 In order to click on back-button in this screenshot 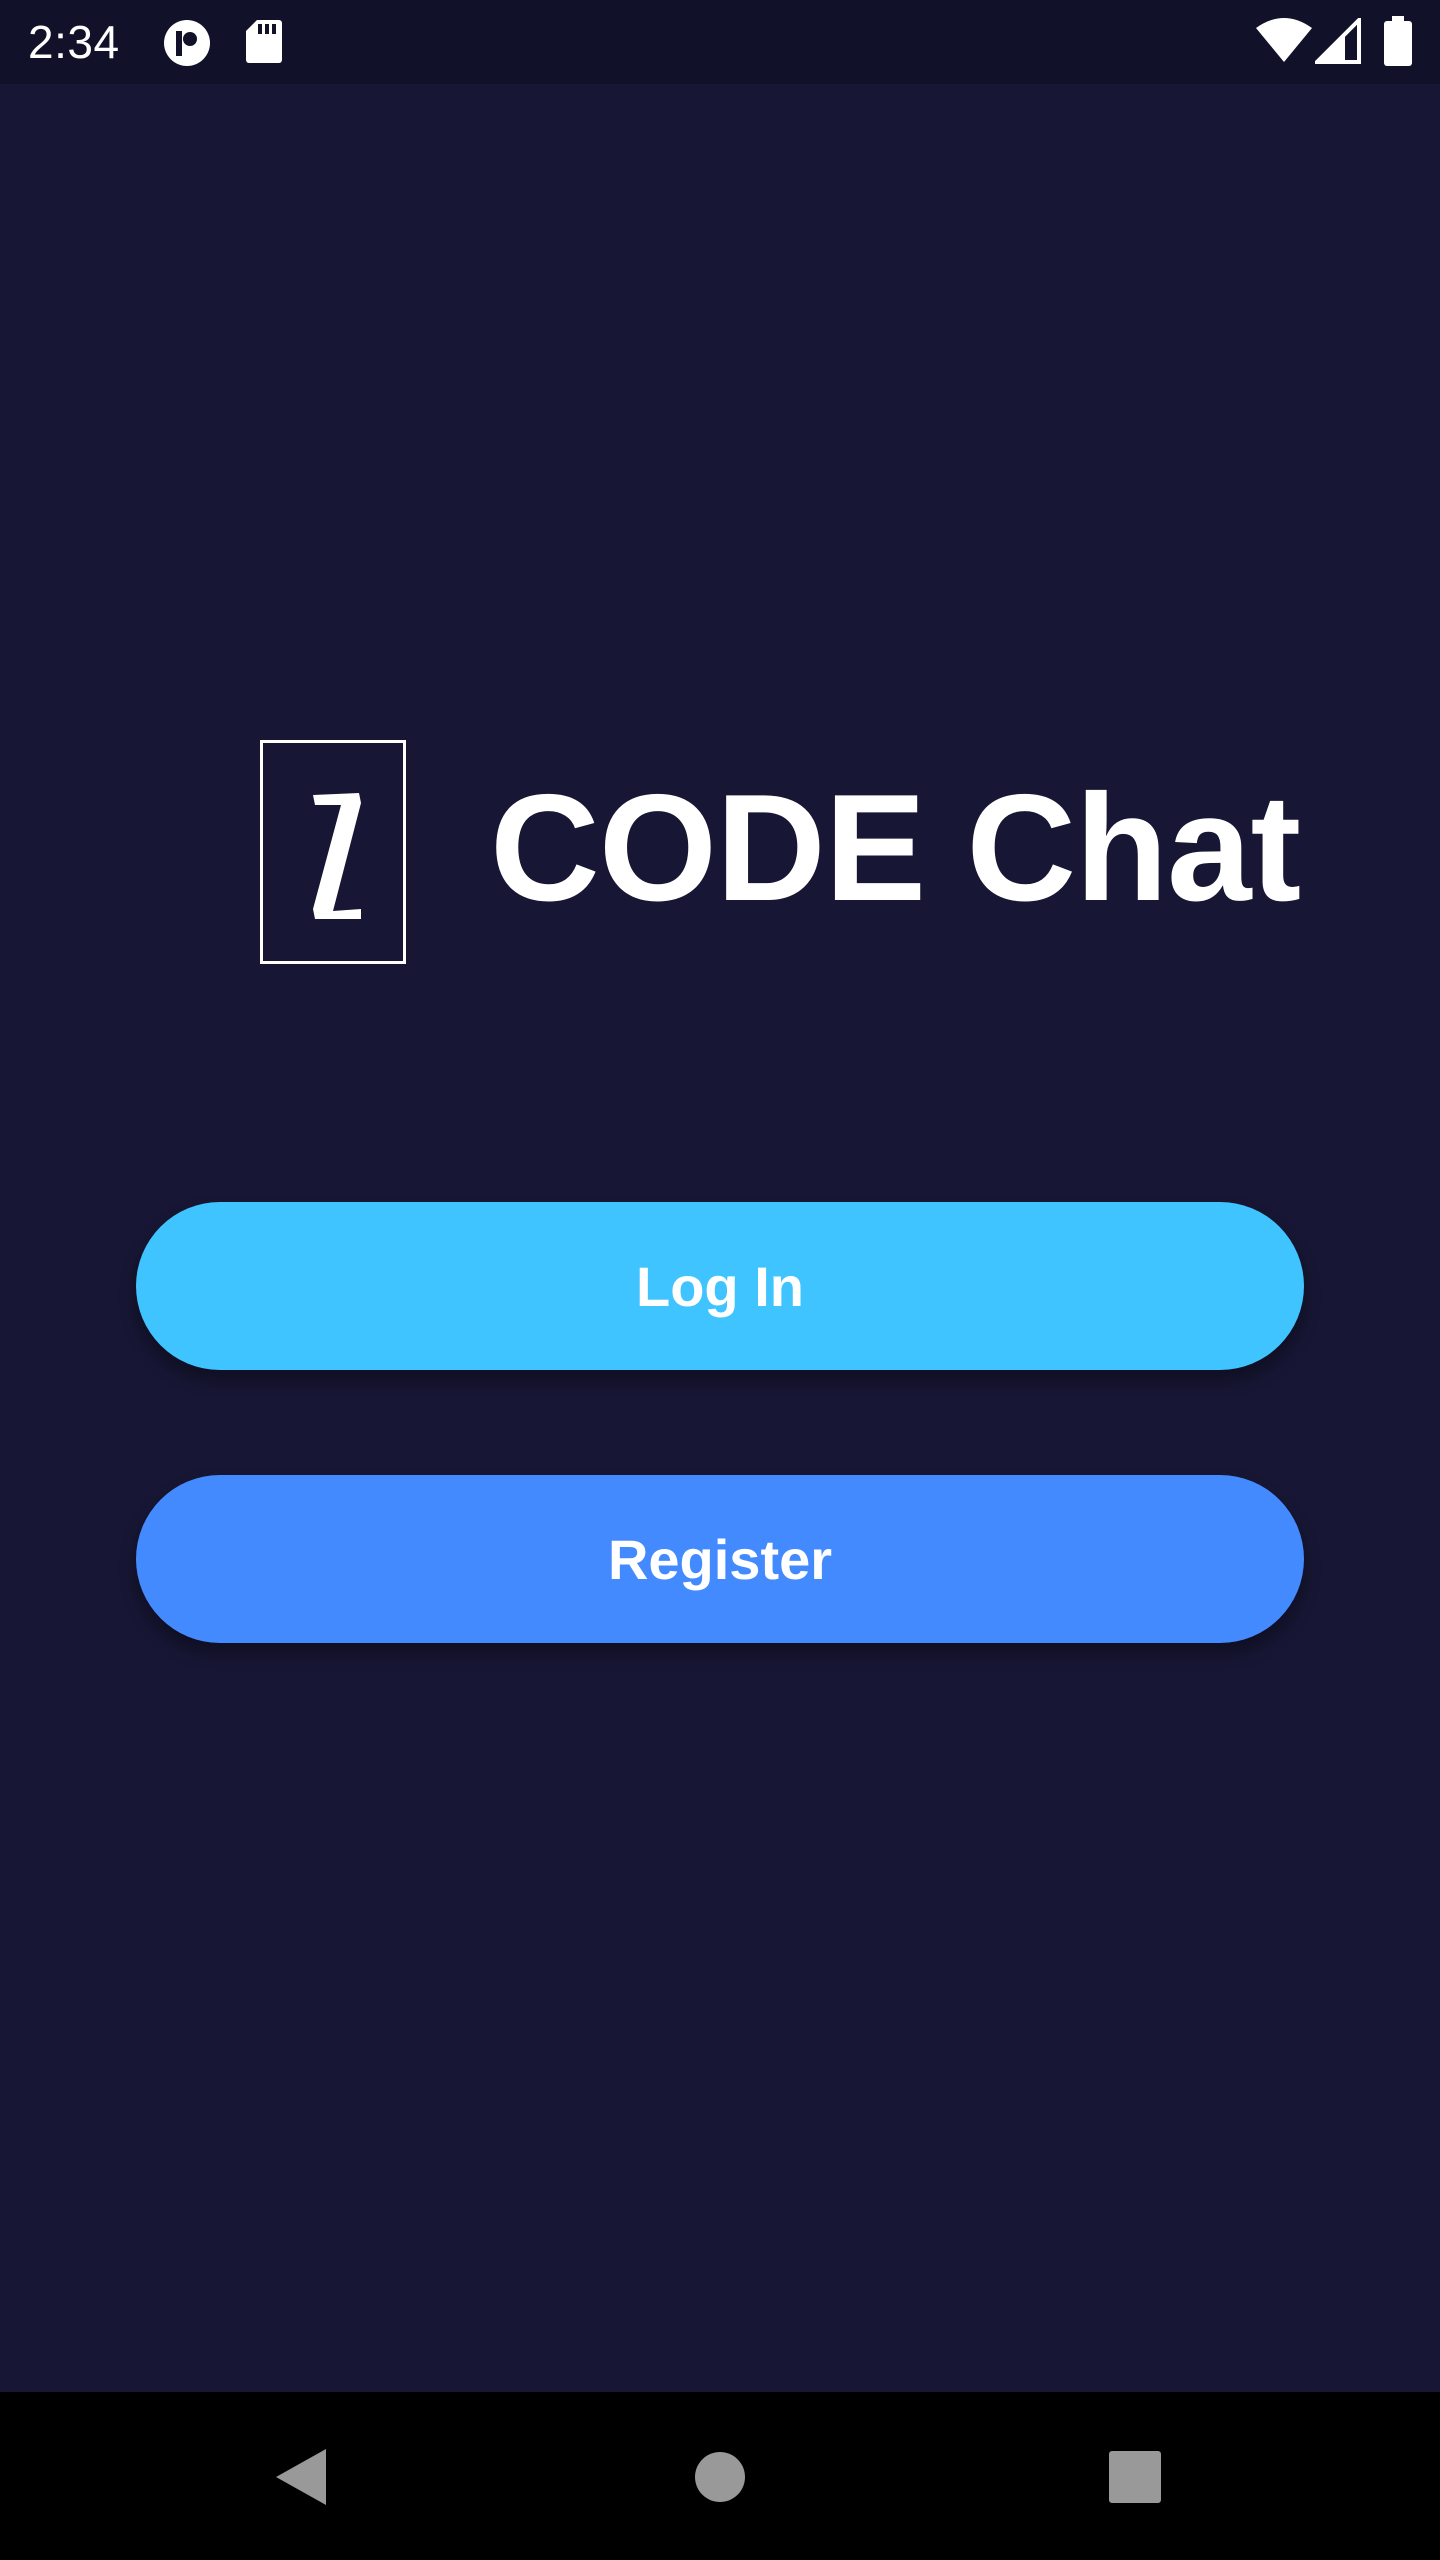, I will do `click(302, 2477)`.